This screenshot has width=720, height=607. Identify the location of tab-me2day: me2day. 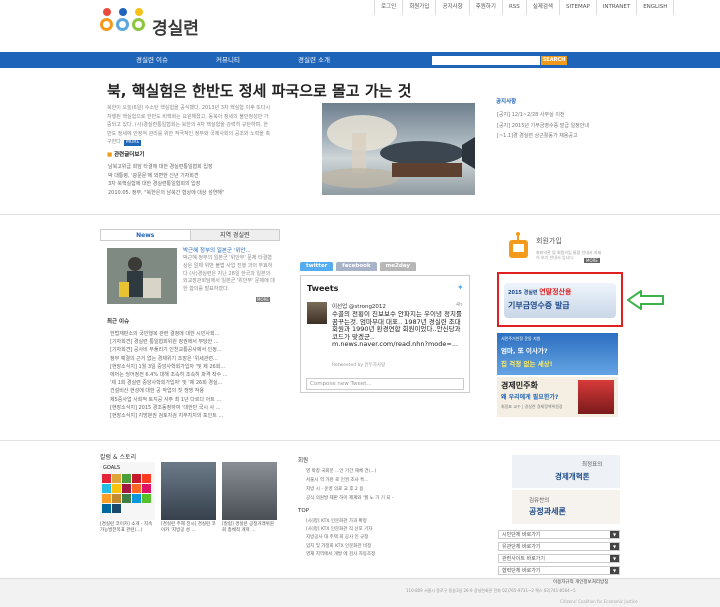
(397, 266).